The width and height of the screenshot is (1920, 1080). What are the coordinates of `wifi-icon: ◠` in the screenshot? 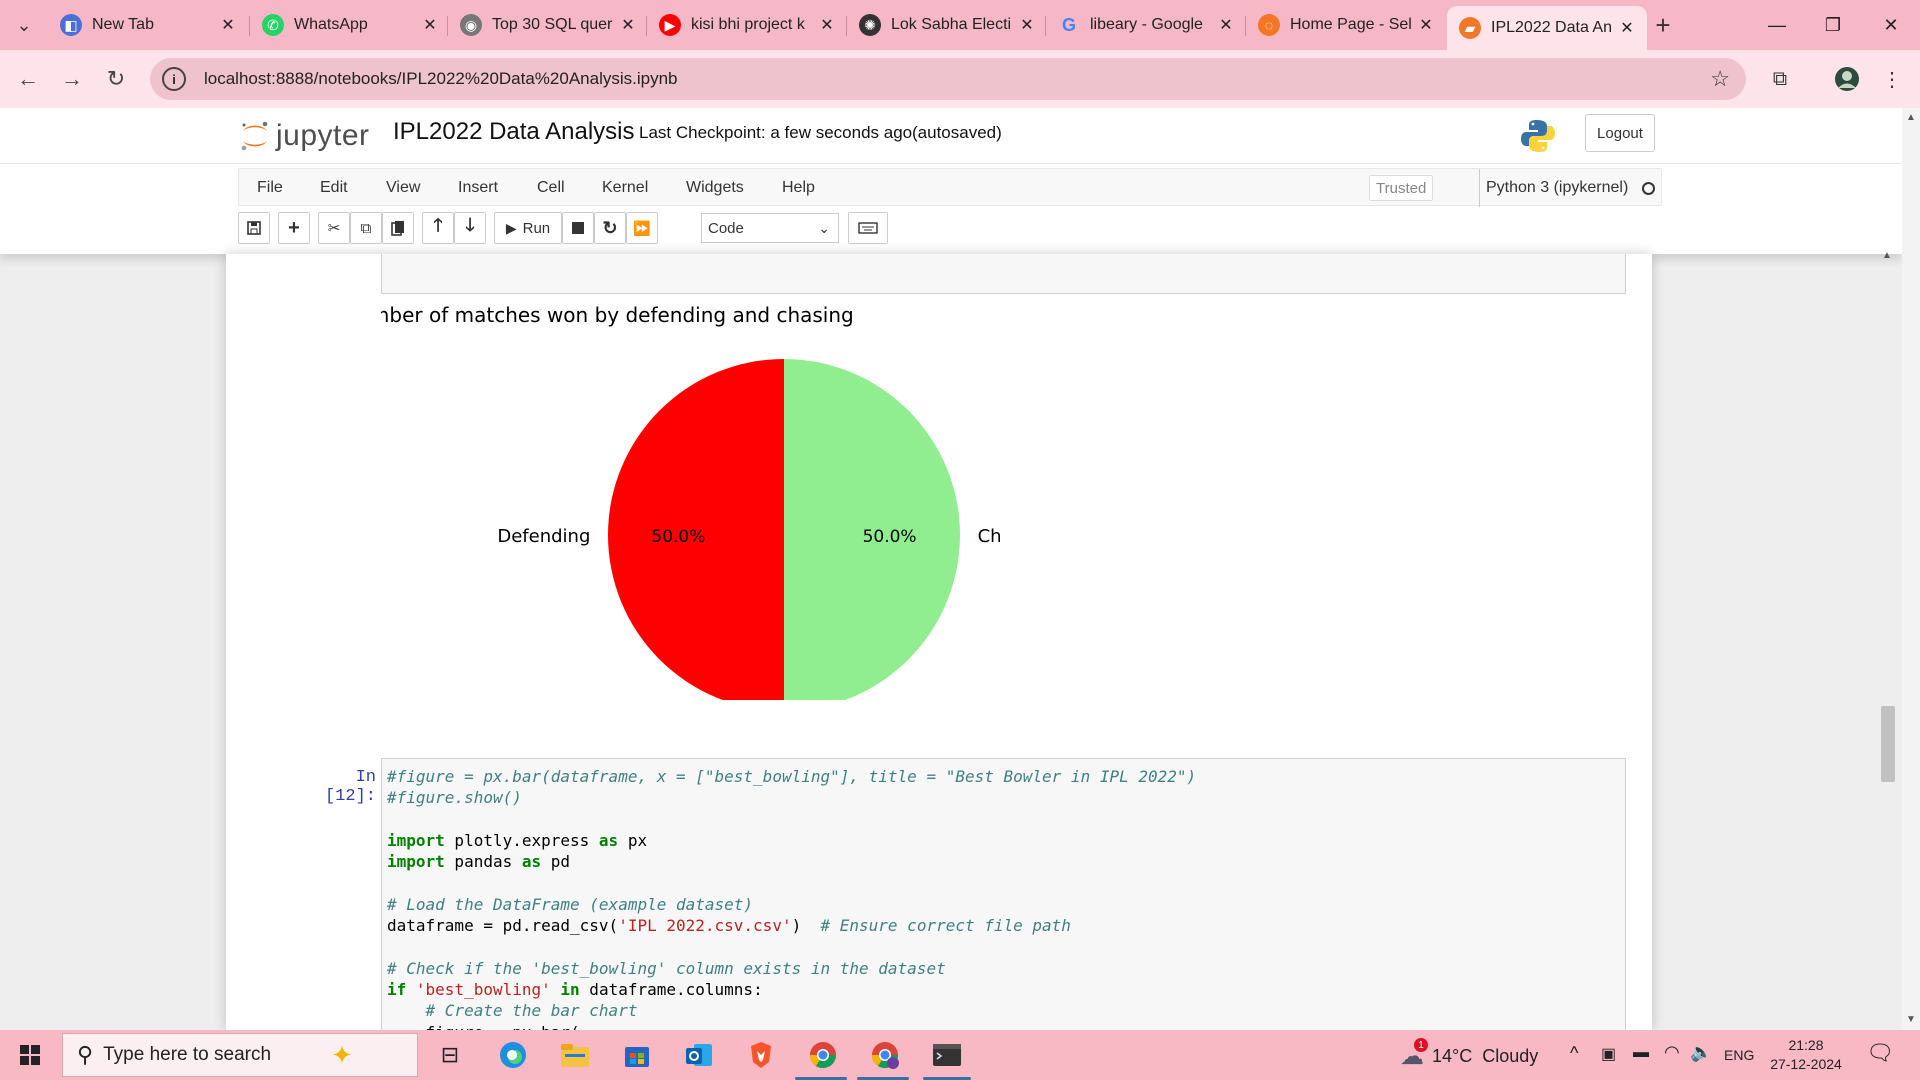 It's located at (1672, 1052).